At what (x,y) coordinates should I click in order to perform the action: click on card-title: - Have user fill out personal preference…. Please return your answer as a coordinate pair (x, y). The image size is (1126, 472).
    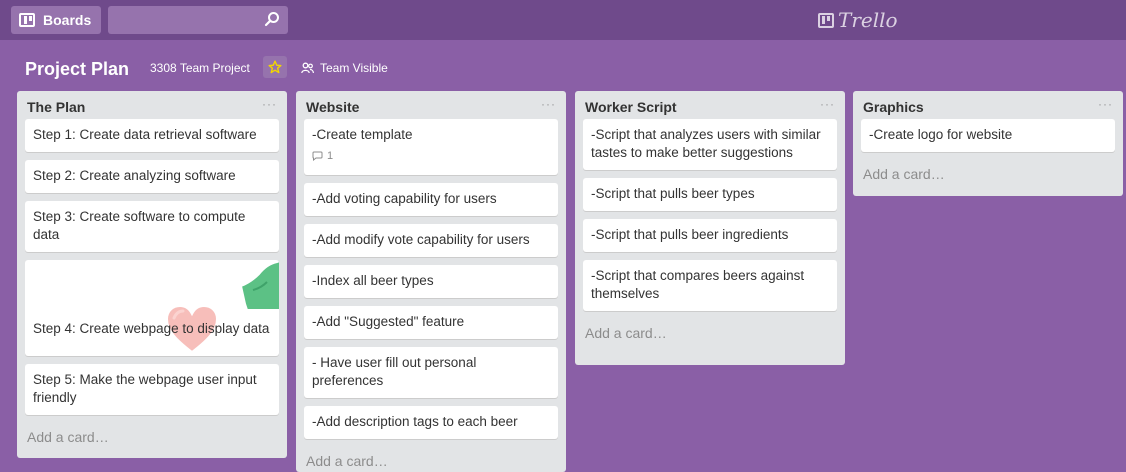
    Looking at the image, I should click on (394, 371).